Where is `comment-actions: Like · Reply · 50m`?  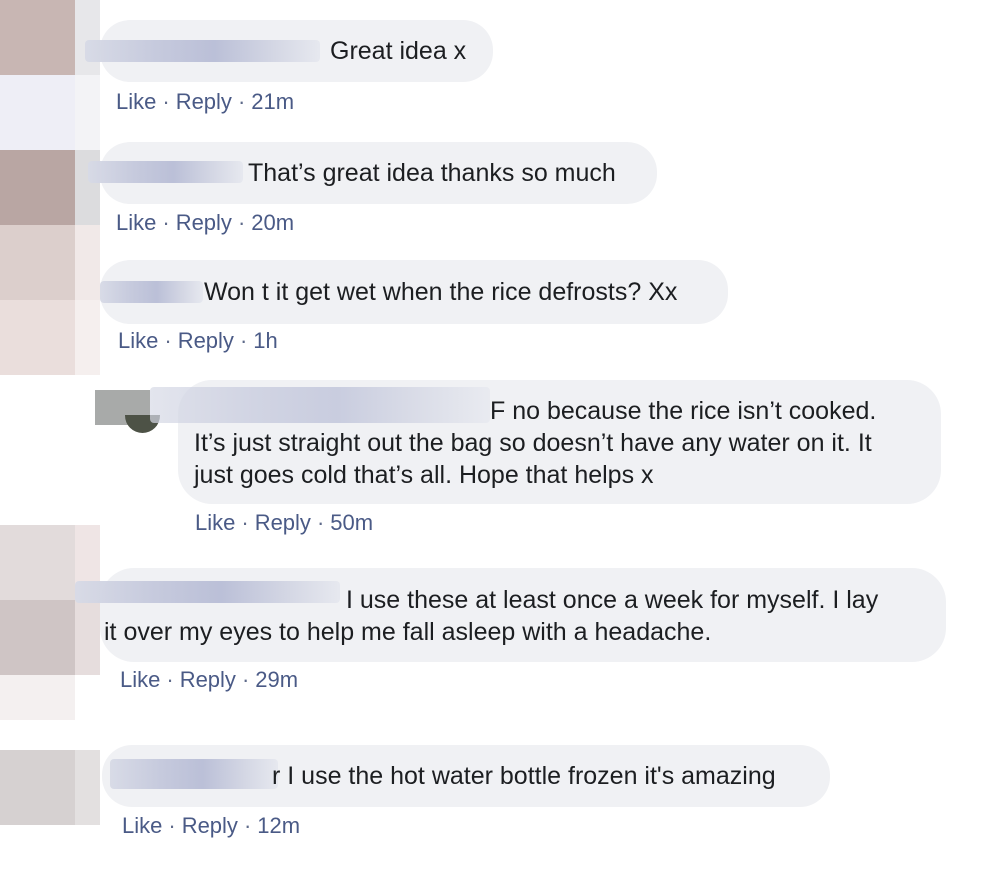 comment-actions: Like · Reply · 50m is located at coordinates (284, 523).